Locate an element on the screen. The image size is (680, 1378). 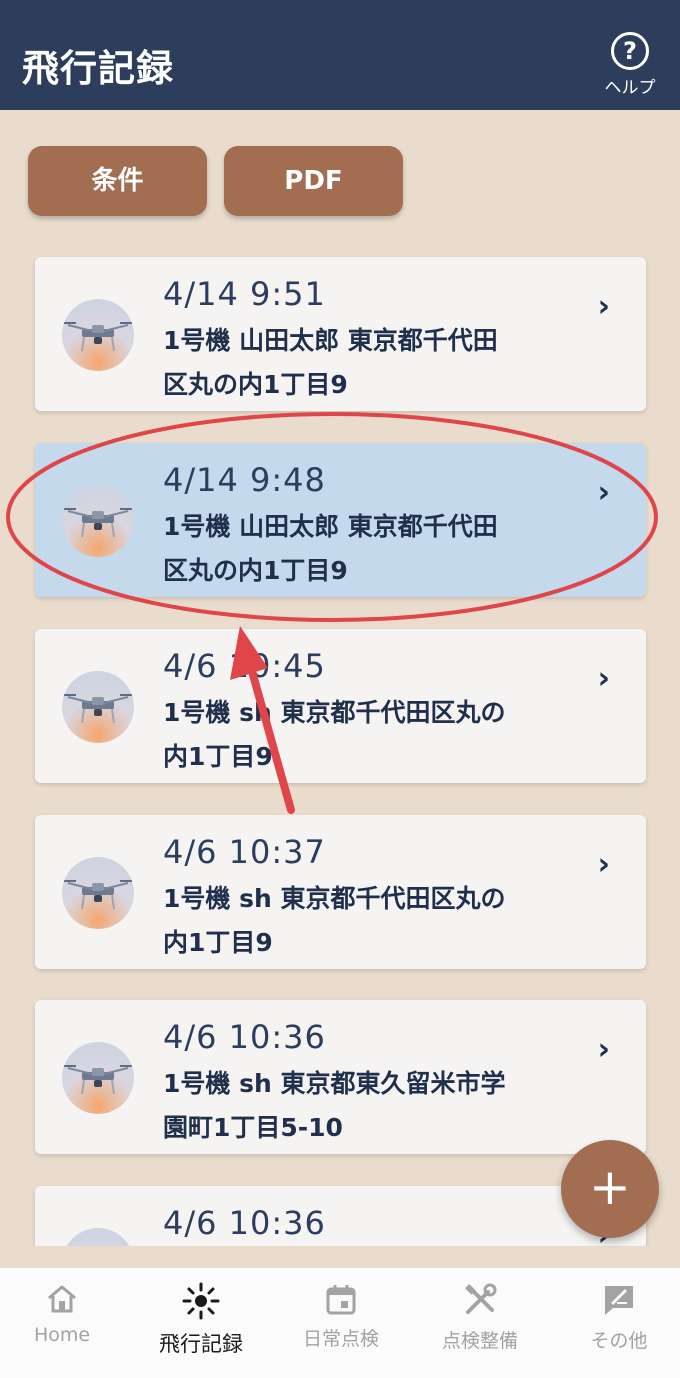
record-detail-line2: 園町1丁目5-10 is located at coordinates (253, 1127).